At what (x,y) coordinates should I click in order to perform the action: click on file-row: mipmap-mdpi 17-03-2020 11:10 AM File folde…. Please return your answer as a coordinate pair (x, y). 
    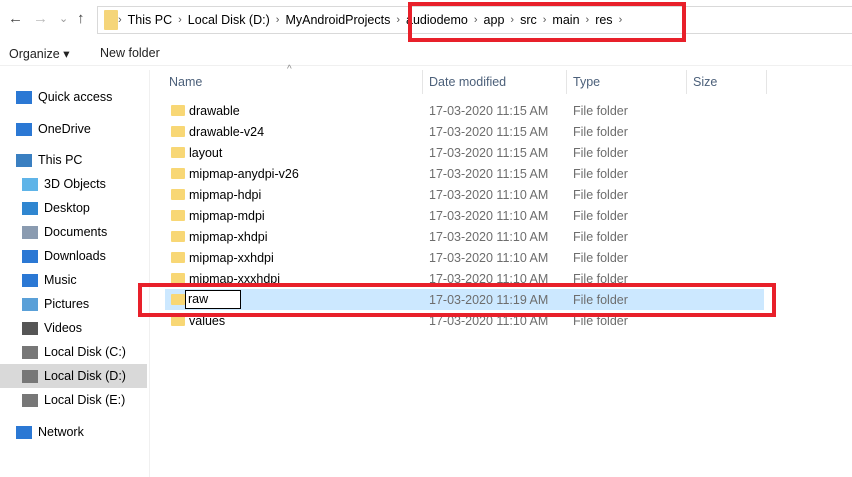
    Looking at the image, I should click on (464, 215).